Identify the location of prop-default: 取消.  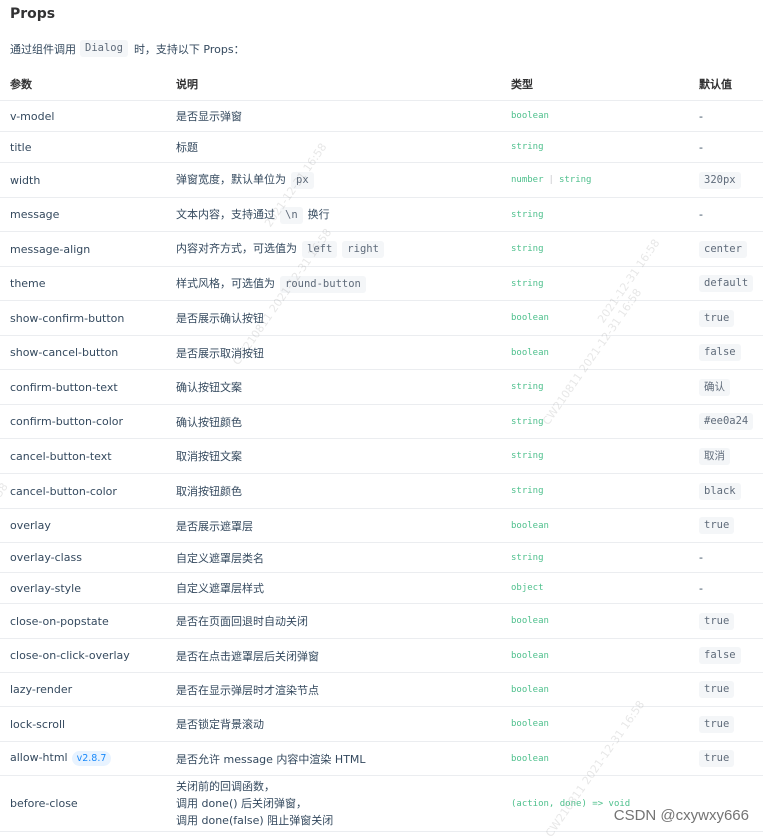
(714, 456).